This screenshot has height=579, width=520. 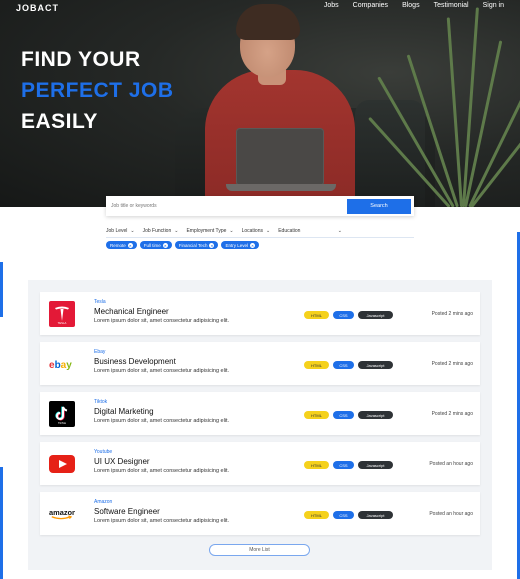 I want to click on search-bar: Search, so click(x=260, y=206).